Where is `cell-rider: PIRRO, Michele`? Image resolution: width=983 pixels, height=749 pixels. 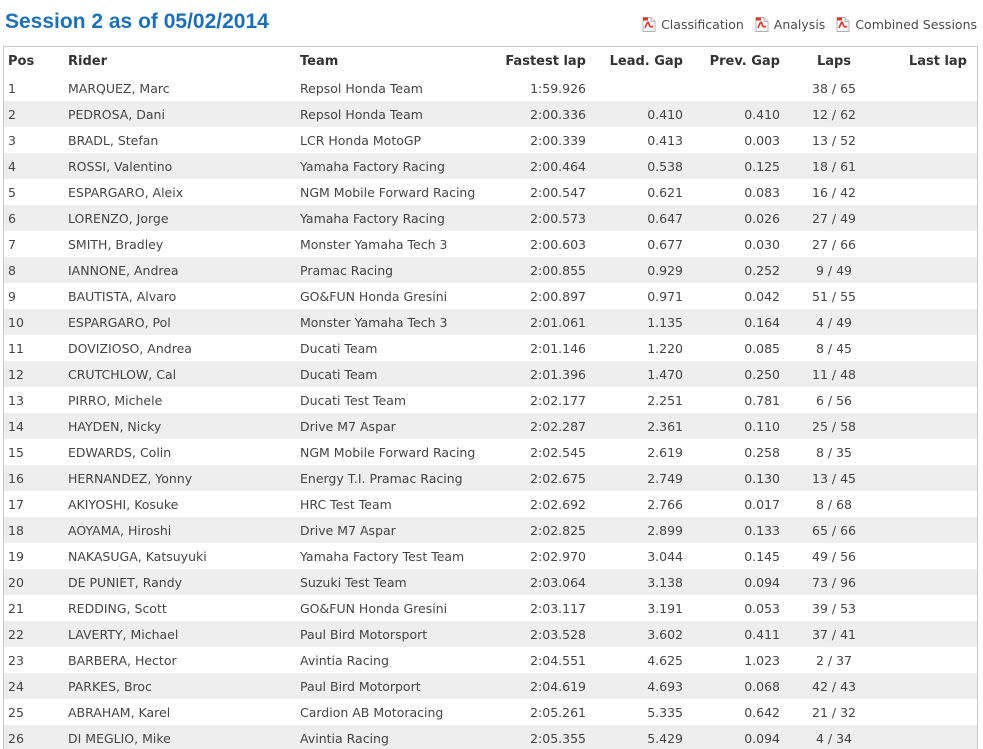 cell-rider: PIRRO, Michele is located at coordinates (115, 400).